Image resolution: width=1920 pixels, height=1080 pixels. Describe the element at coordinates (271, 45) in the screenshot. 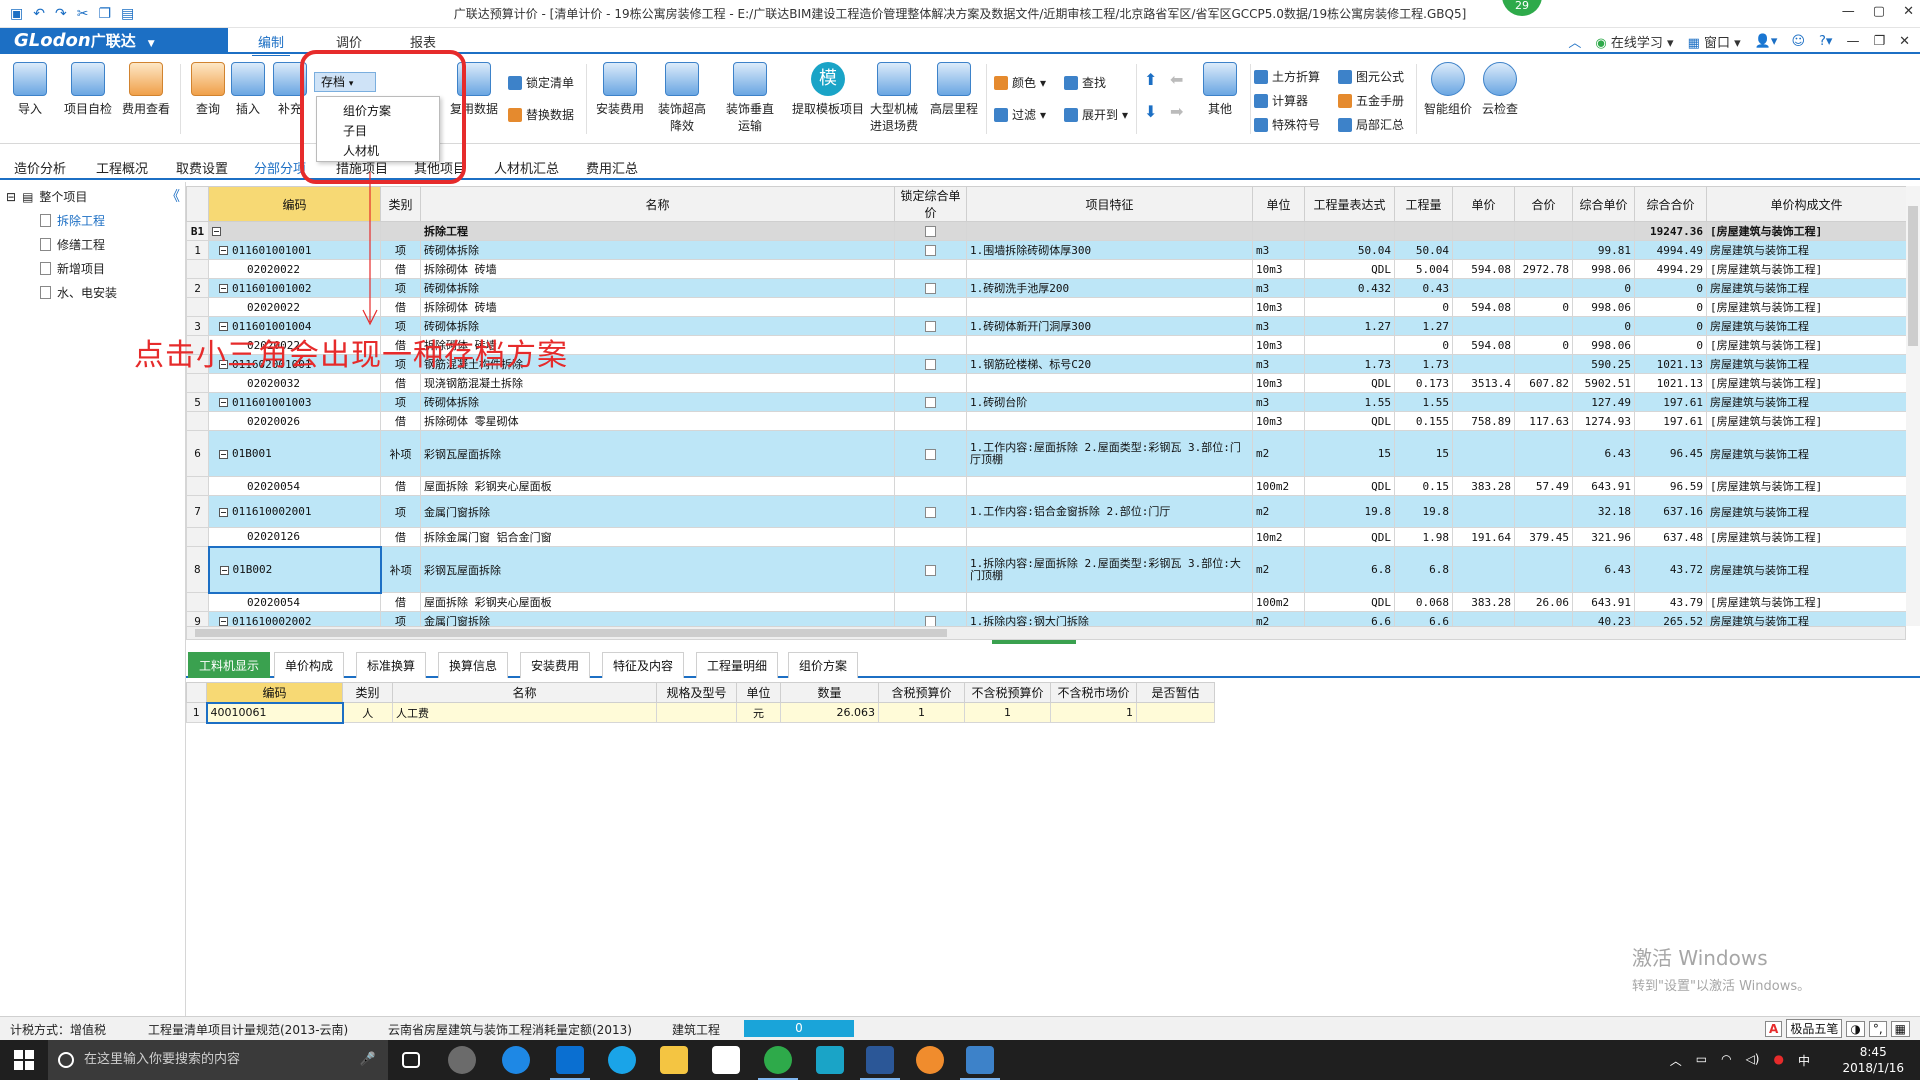

I see `menu-tab-edit: 编制` at that location.